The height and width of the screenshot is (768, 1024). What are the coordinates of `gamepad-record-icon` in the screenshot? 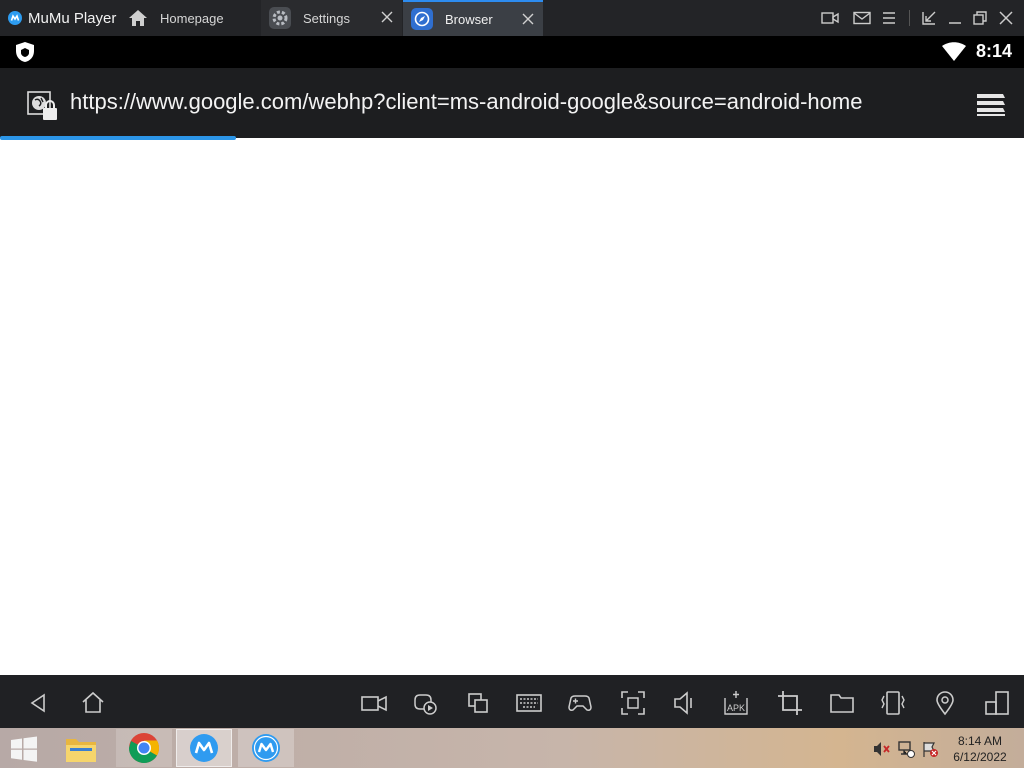 It's located at (425, 703).